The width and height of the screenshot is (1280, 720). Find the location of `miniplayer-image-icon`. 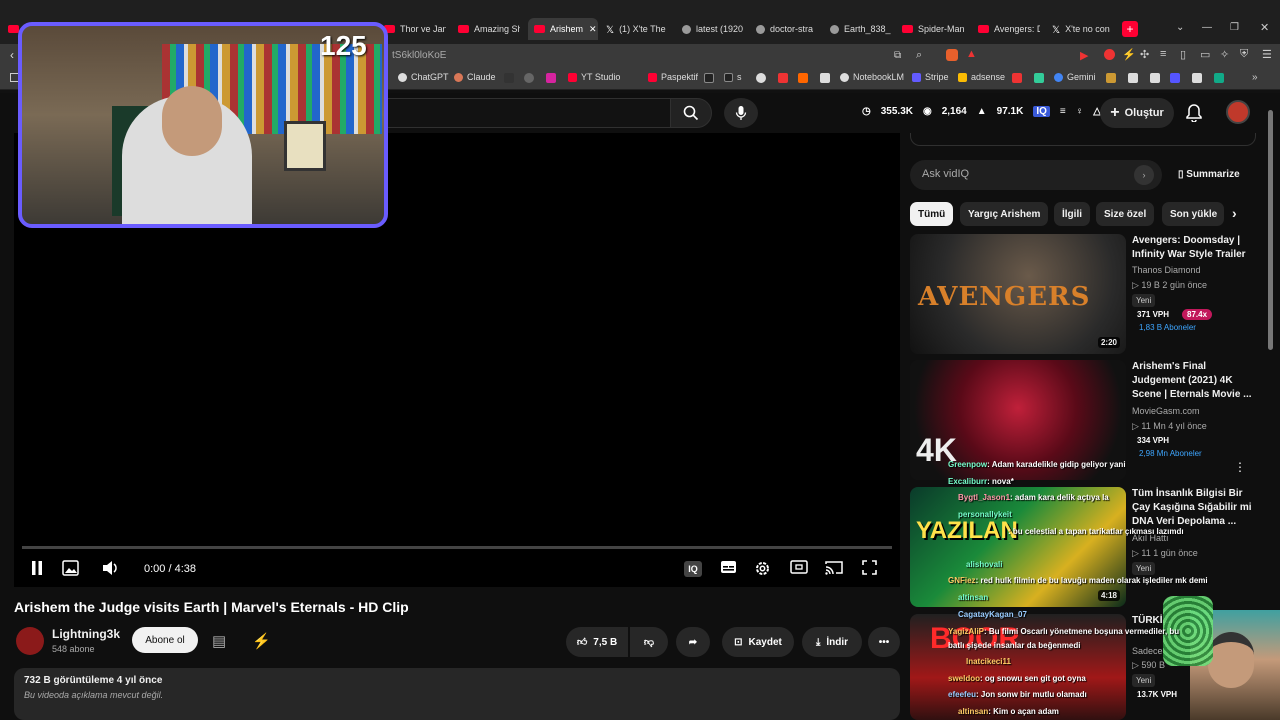

miniplayer-image-icon is located at coordinates (70, 569).